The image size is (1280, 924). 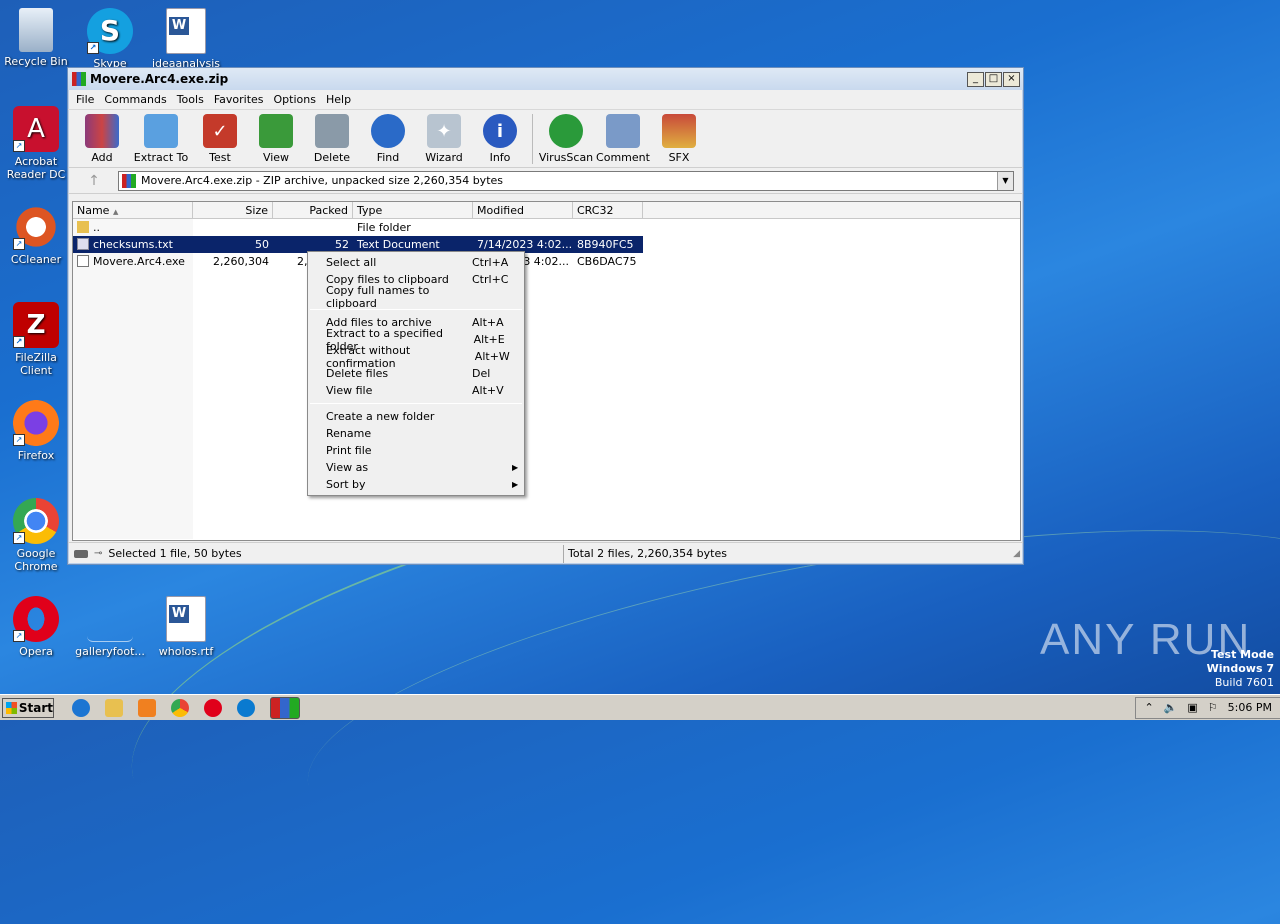 I want to click on ccleaner-icon: ↗, so click(x=36, y=227).